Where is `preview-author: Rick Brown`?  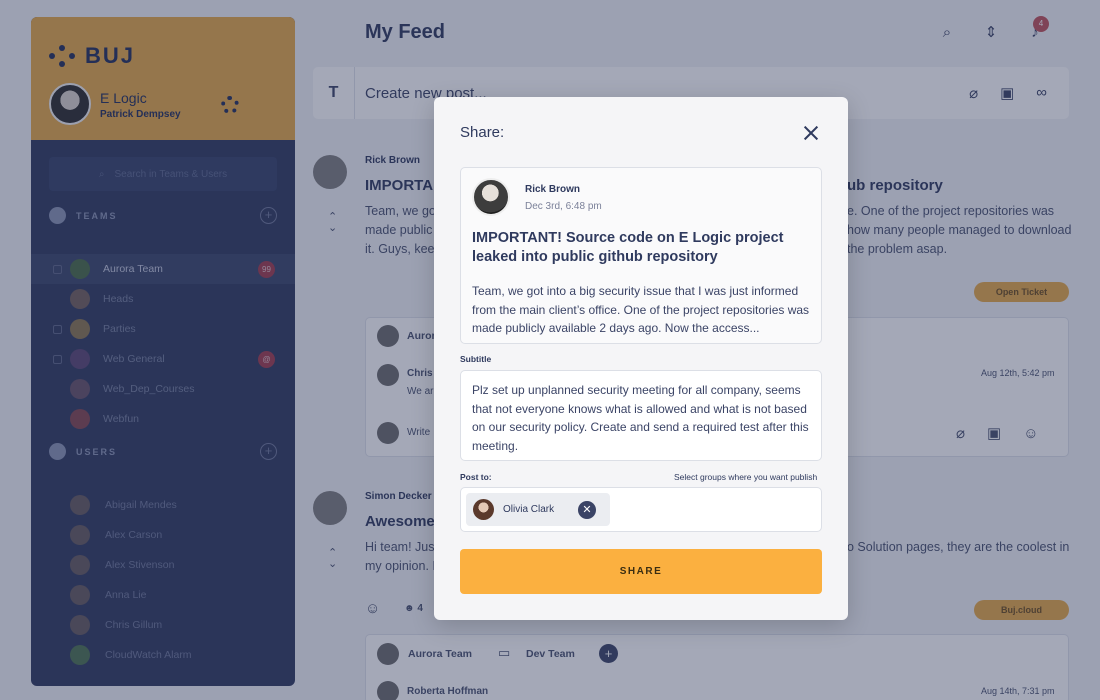
preview-author: Rick Brown is located at coordinates (553, 189).